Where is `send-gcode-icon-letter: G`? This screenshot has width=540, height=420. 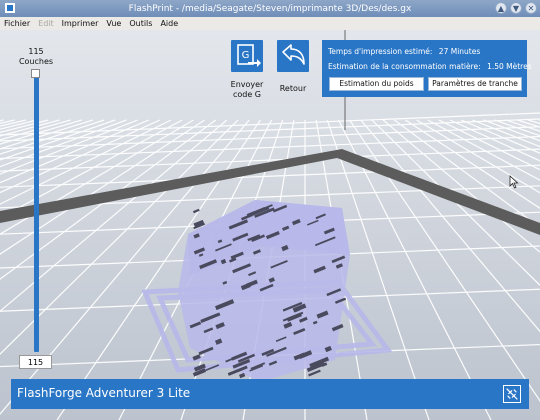
send-gcode-icon-letter: G is located at coordinates (246, 55).